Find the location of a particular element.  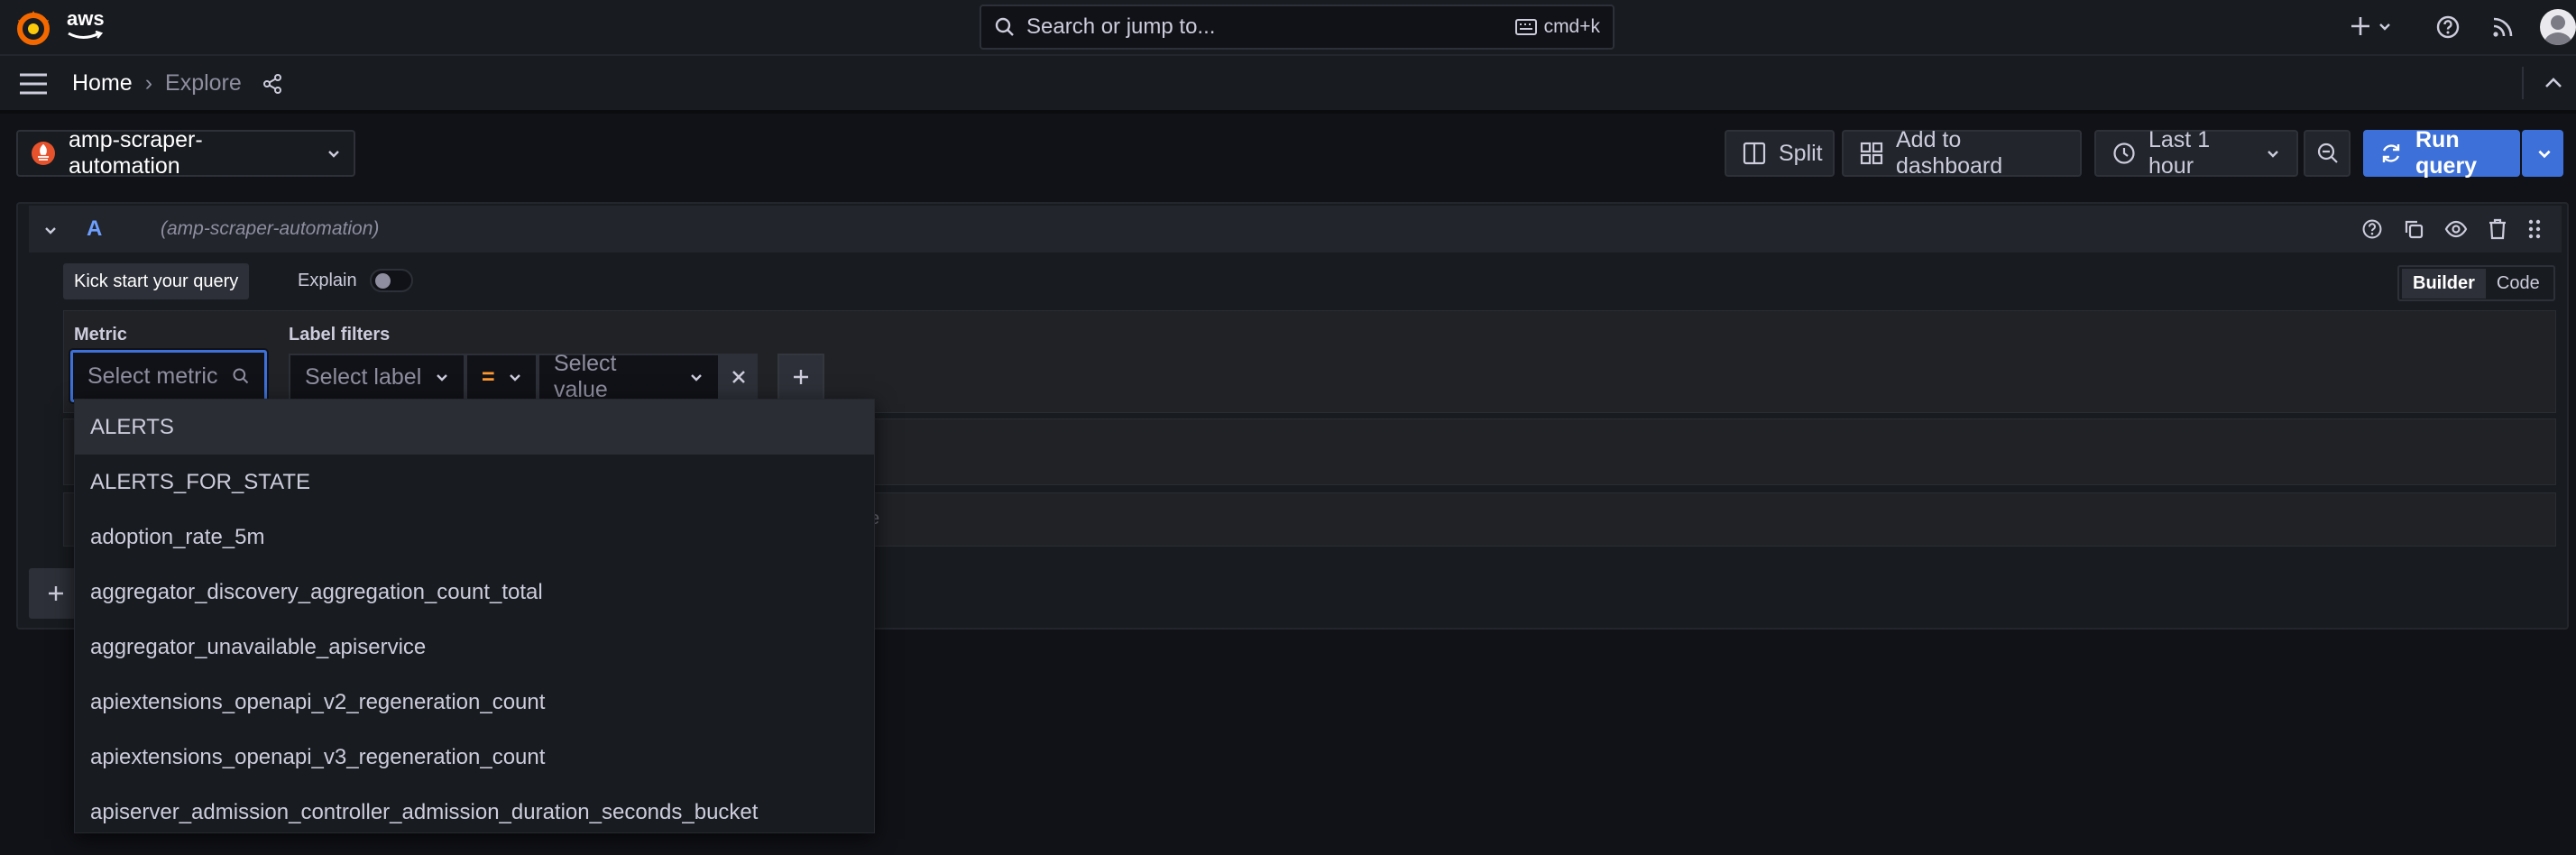

breadcrumb-explore: Explore is located at coordinates (203, 83).